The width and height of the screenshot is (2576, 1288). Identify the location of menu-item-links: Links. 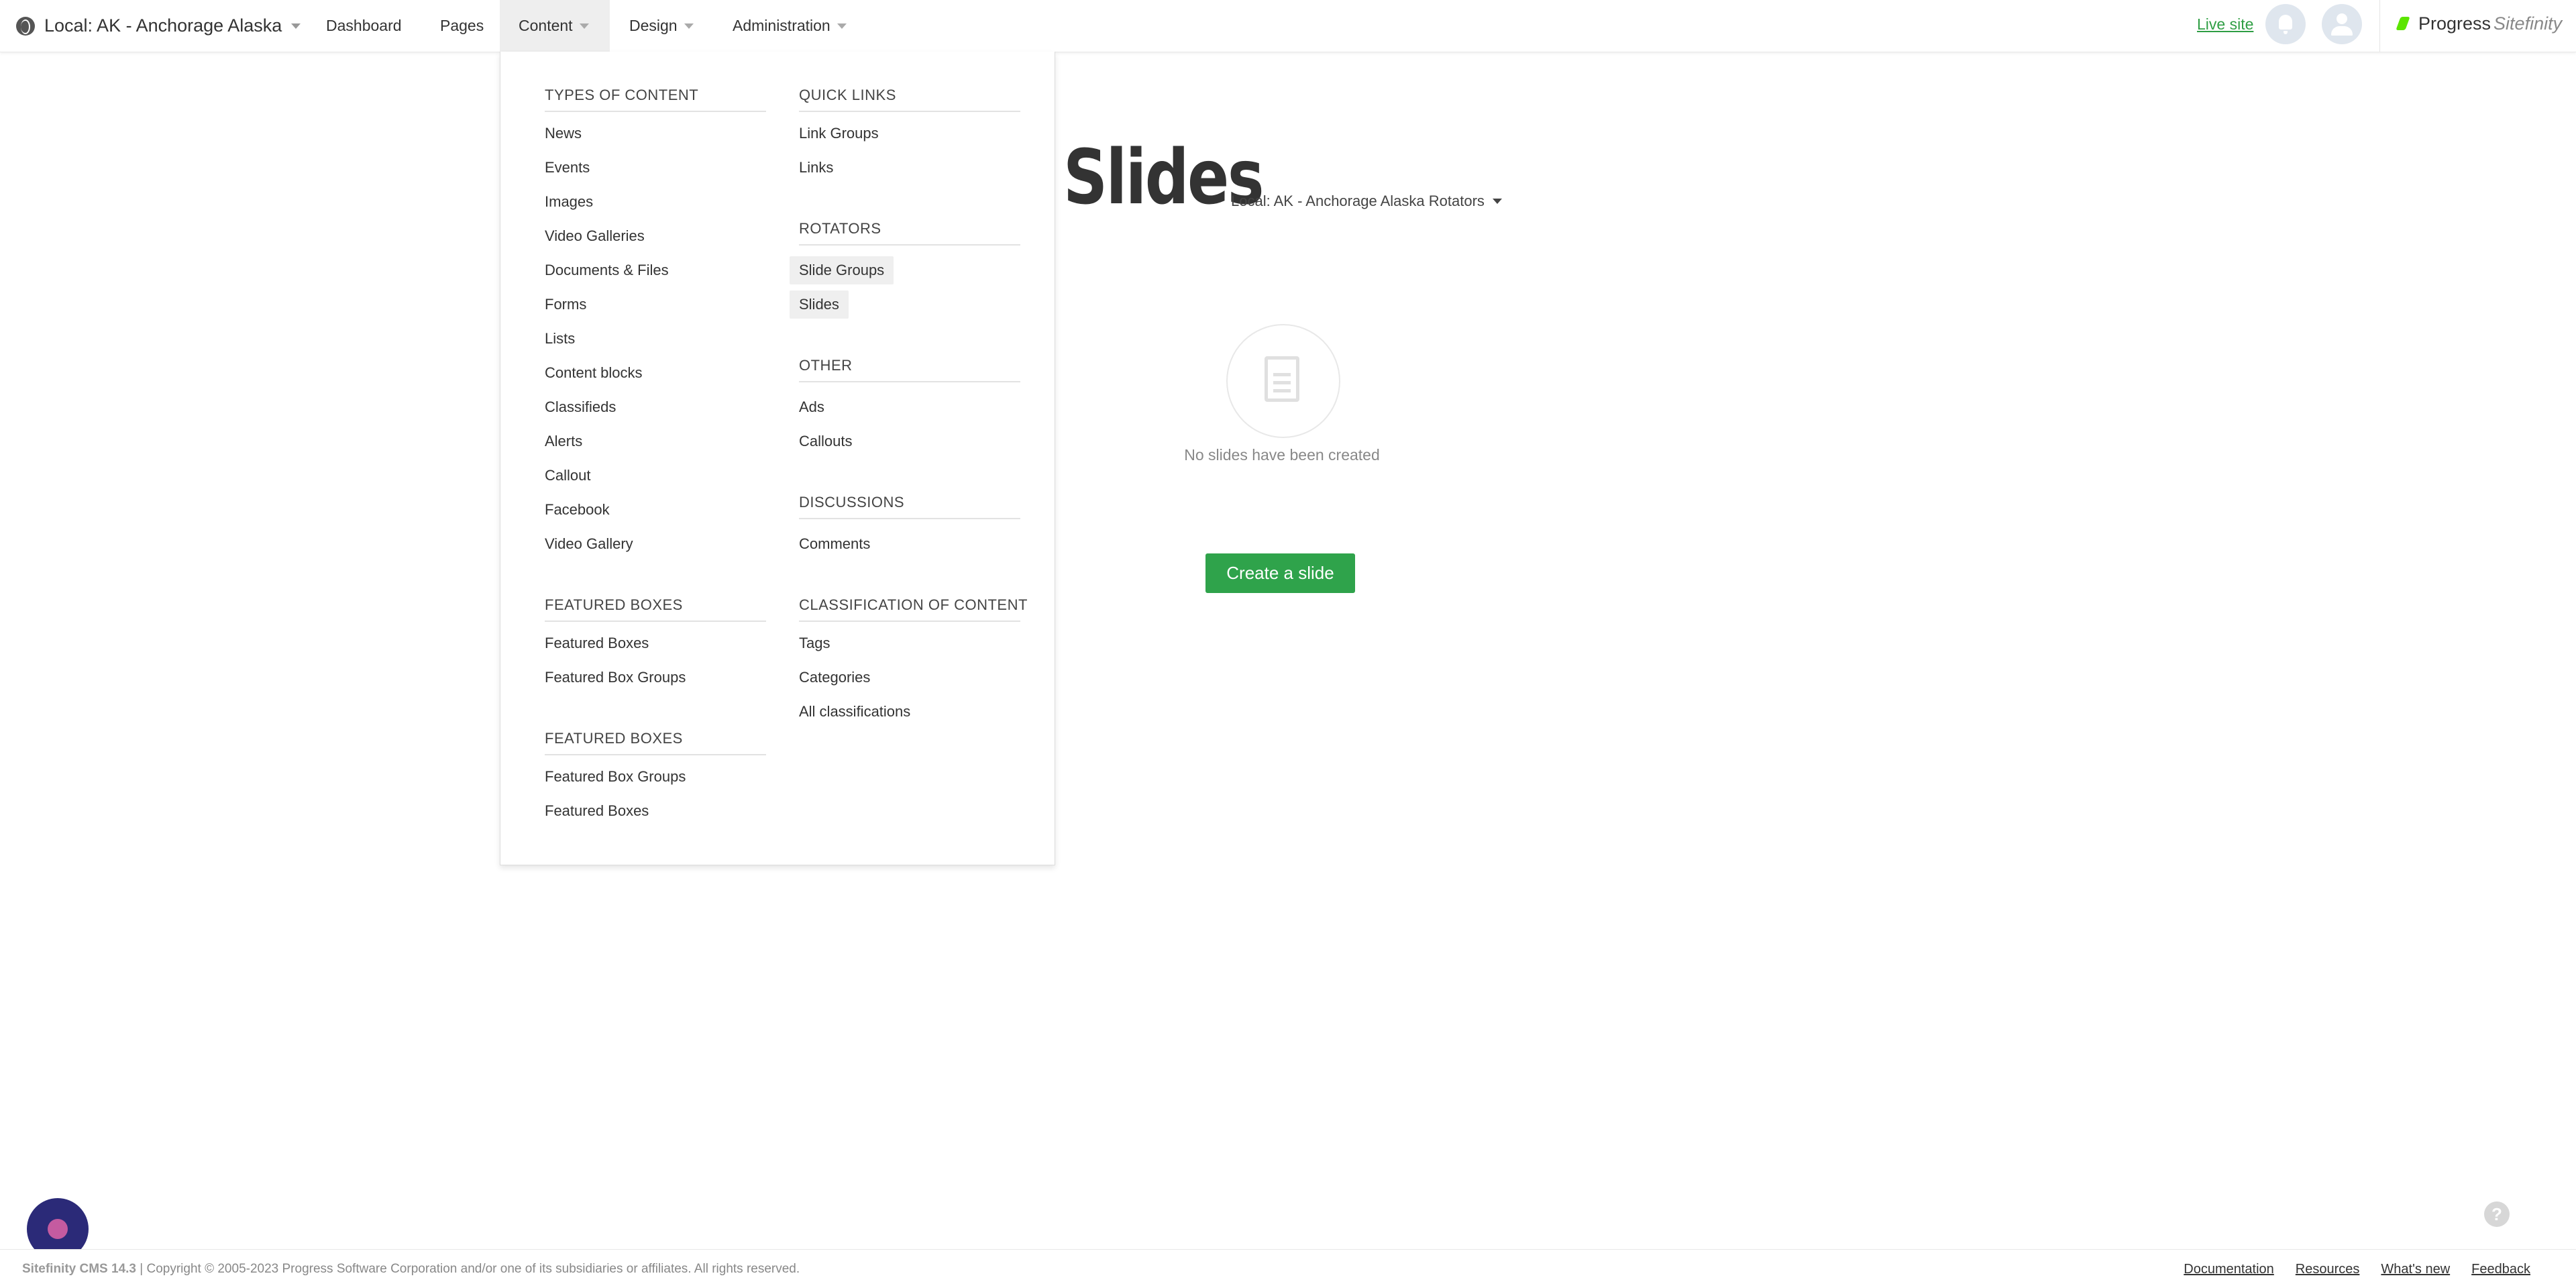
(816, 167).